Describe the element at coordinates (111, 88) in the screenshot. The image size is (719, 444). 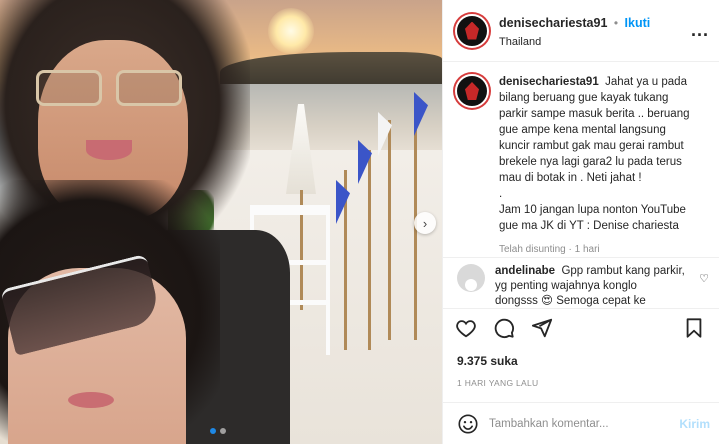
I see `sunglasses` at that location.